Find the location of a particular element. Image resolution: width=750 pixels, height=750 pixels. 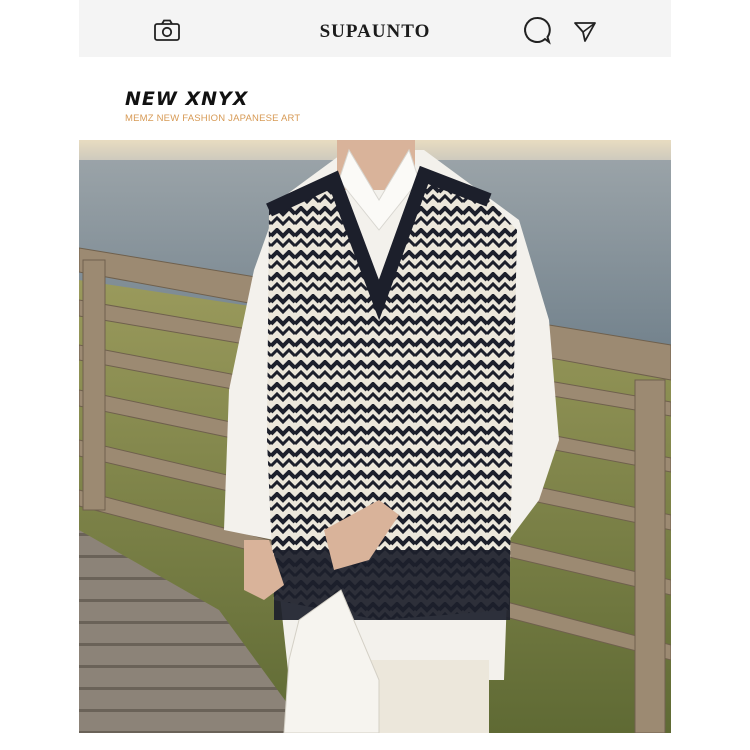

section-heading: NEW XNYX MEMZ NEW FASHION JAPANESE ART is located at coordinates (212, 106).